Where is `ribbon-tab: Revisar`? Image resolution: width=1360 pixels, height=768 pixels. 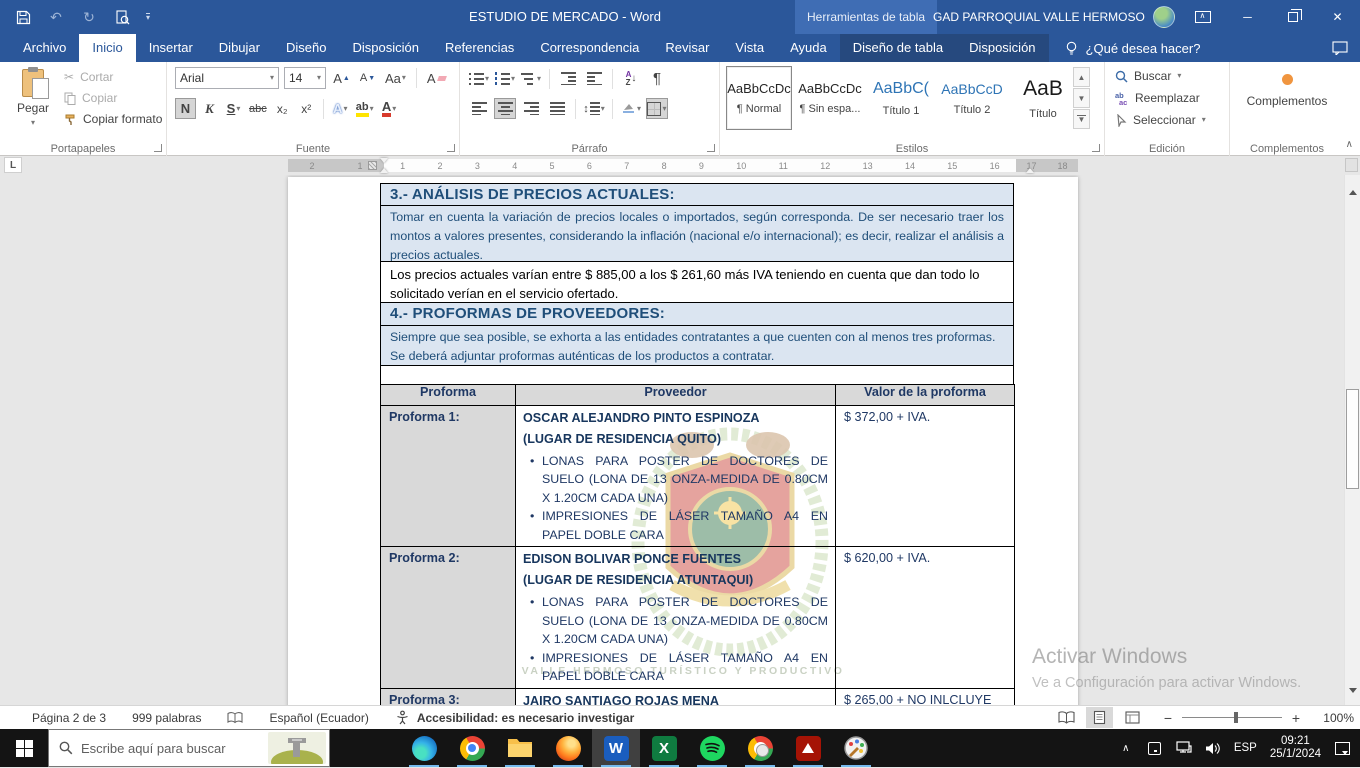
ribbon-tab: Revisar is located at coordinates (687, 48).